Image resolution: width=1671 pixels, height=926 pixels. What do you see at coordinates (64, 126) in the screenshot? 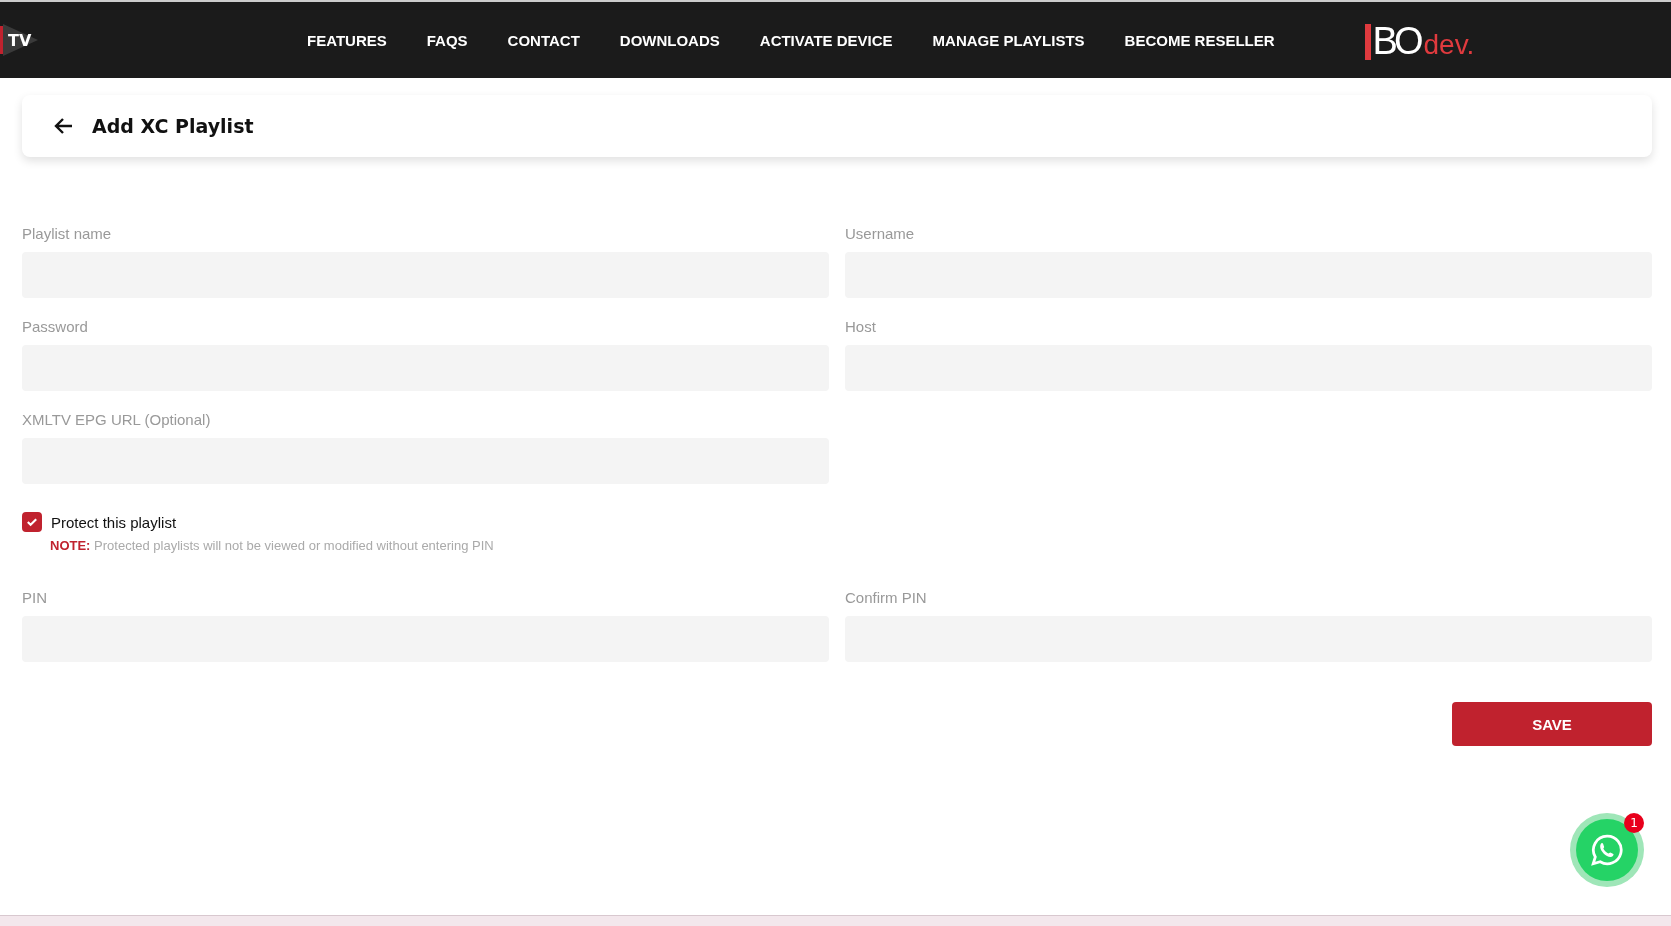
I see `back-arrow-icon` at bounding box center [64, 126].